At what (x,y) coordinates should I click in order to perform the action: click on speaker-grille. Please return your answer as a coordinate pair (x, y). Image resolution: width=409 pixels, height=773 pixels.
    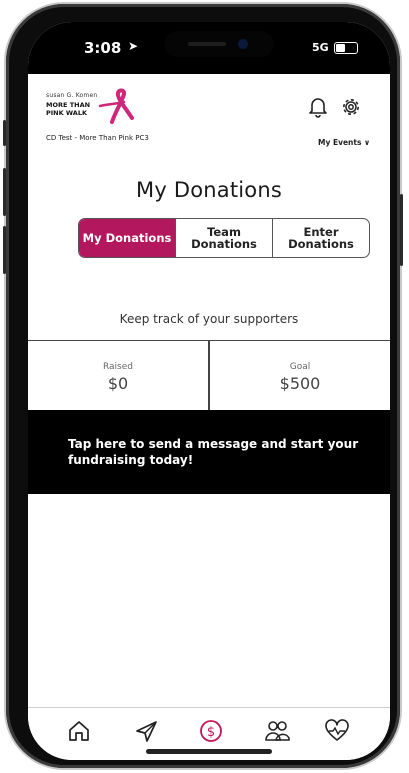
    Looking at the image, I should click on (207, 44).